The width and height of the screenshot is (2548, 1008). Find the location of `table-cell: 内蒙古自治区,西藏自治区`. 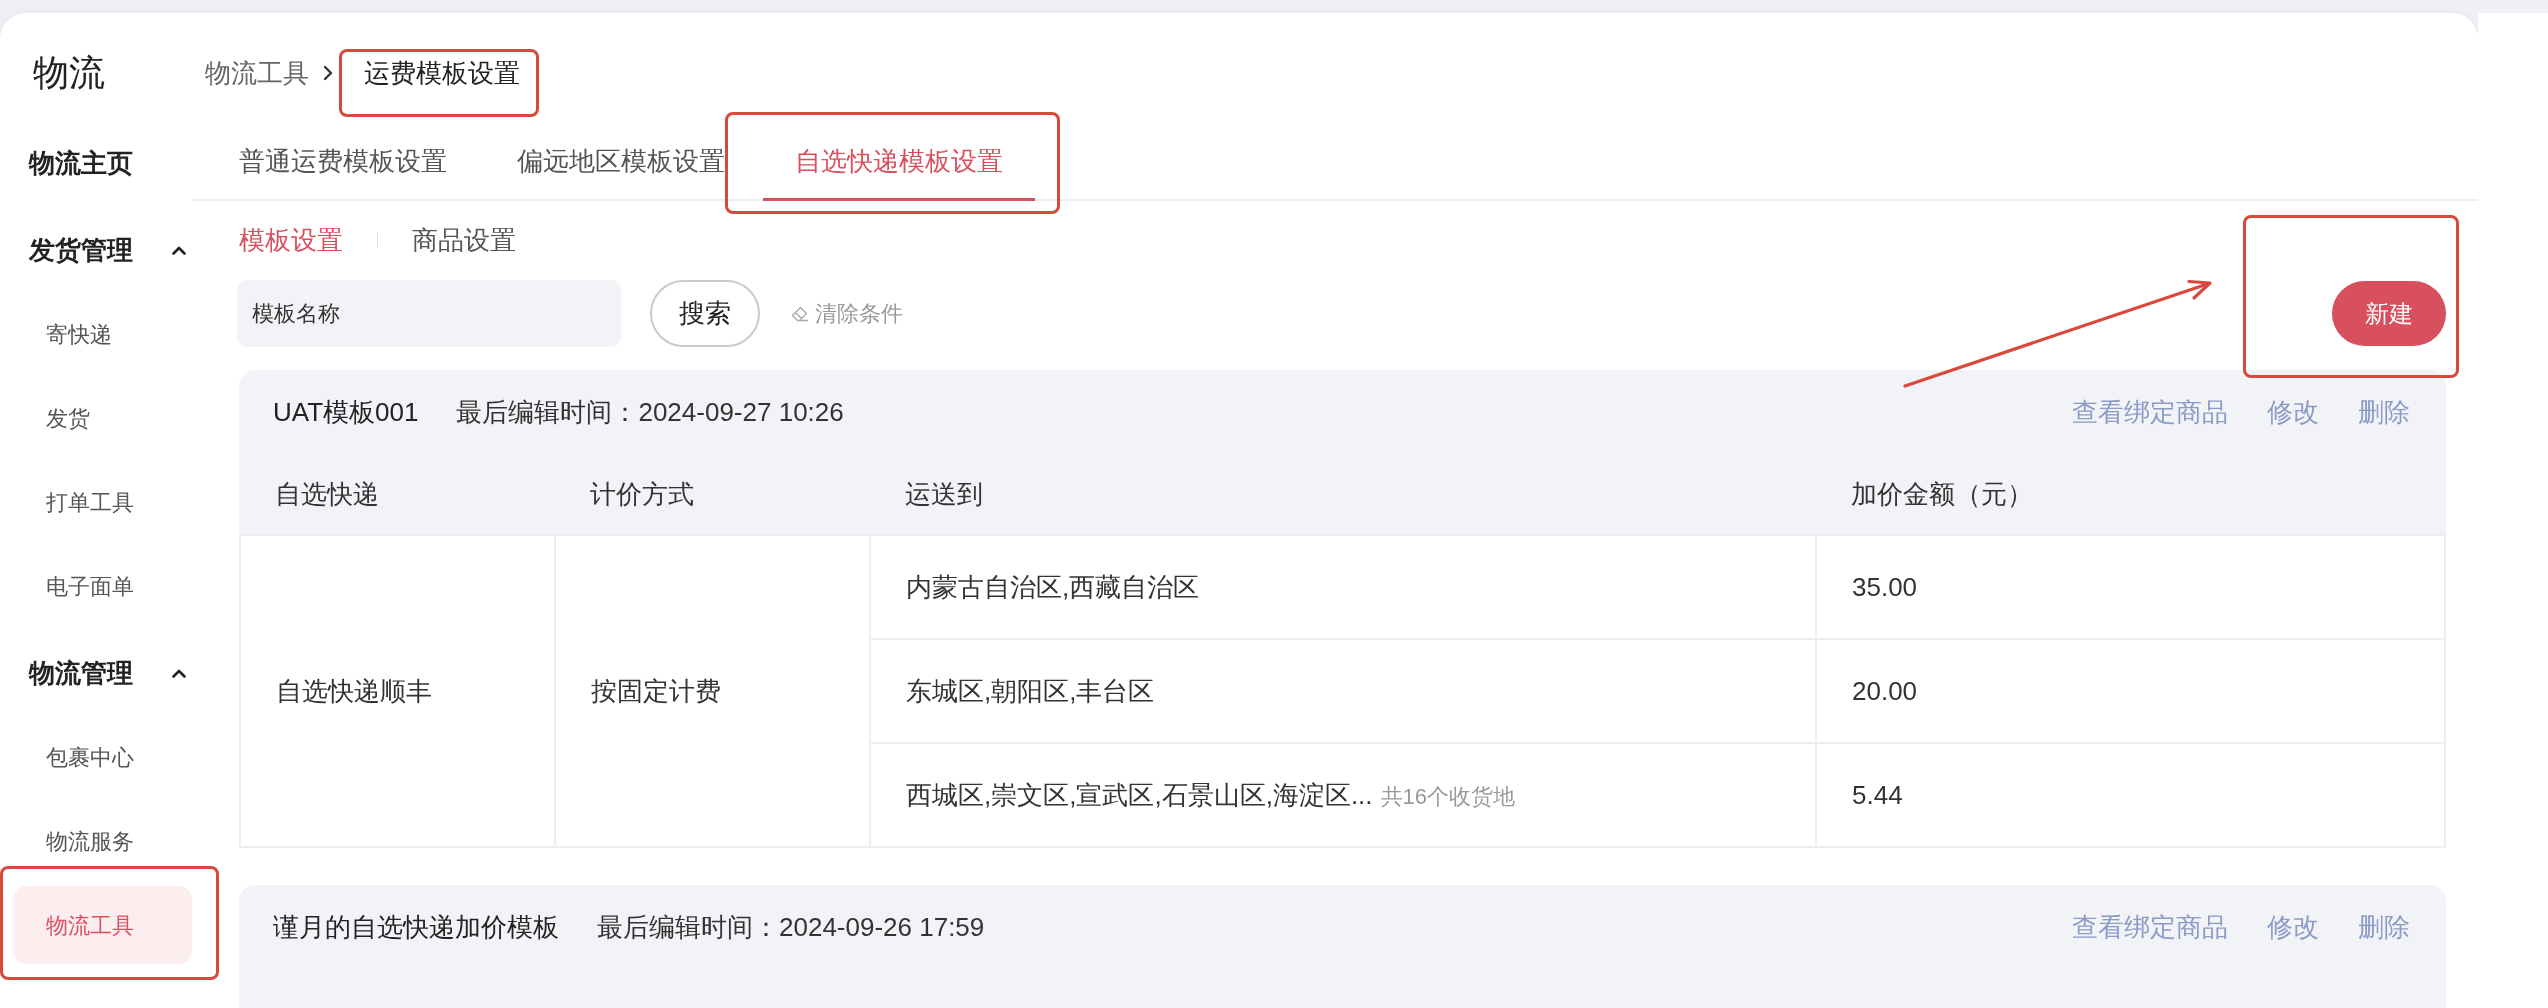

table-cell: 内蒙古自治区,西藏自治区 is located at coordinates (1343, 587).